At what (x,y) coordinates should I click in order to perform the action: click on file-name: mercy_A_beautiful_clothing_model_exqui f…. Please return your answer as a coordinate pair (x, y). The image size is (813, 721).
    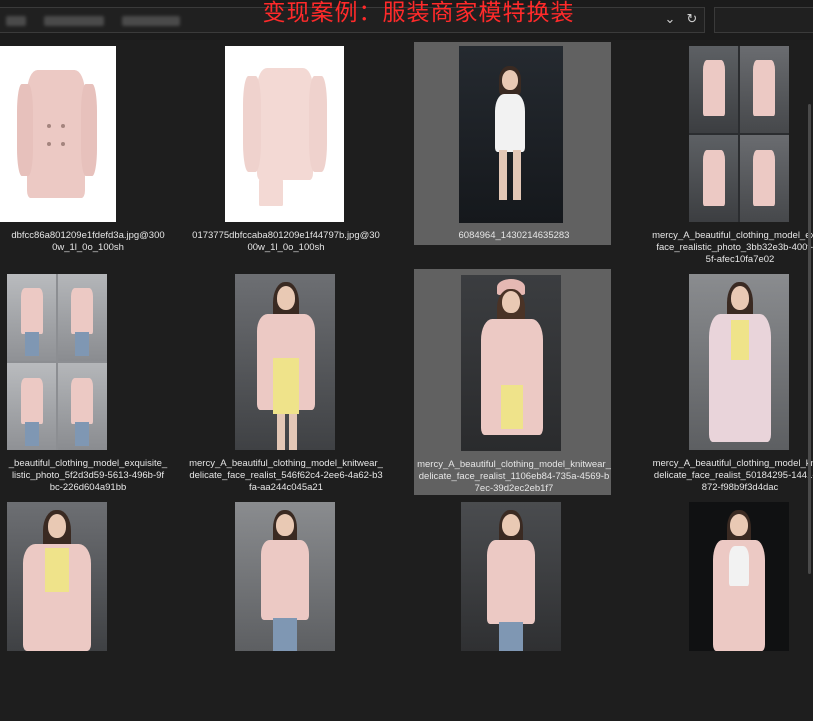
    Looking at the image, I should click on (732, 247).